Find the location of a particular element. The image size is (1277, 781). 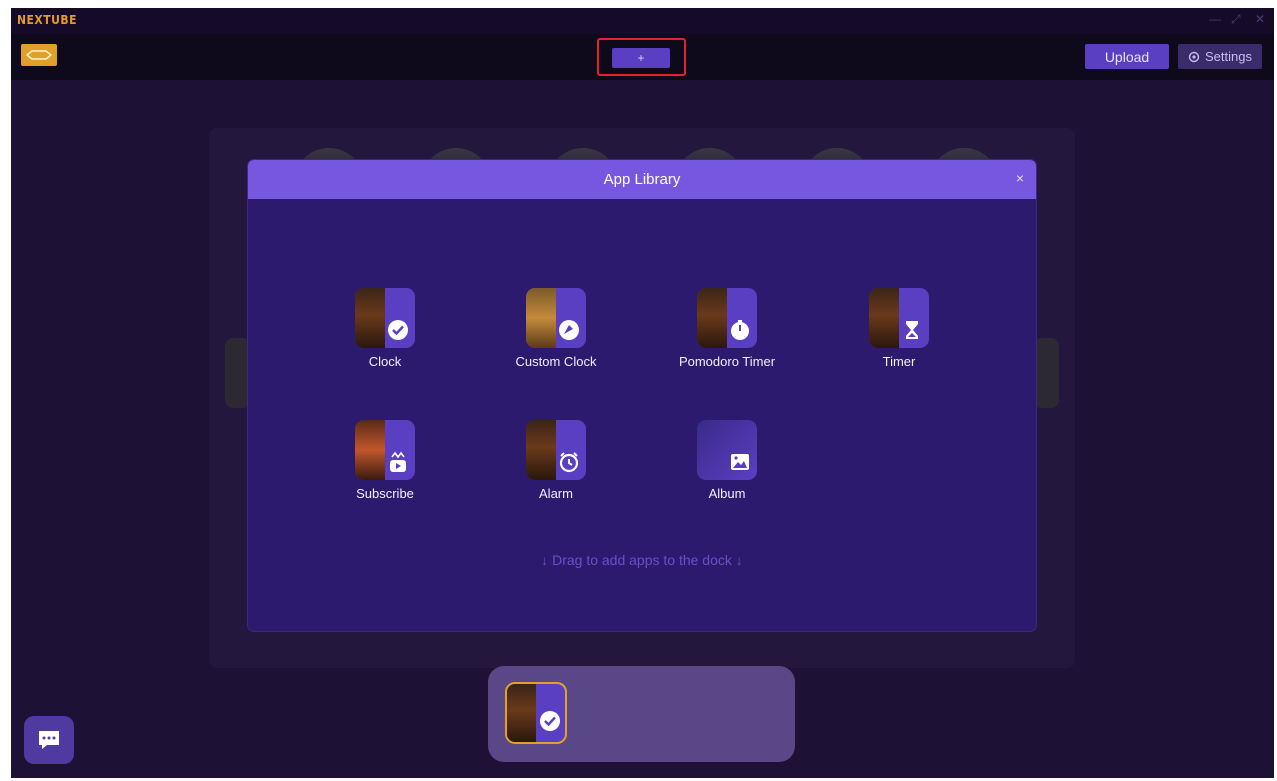

toolbar: + Upload Settings is located at coordinates (642, 57).